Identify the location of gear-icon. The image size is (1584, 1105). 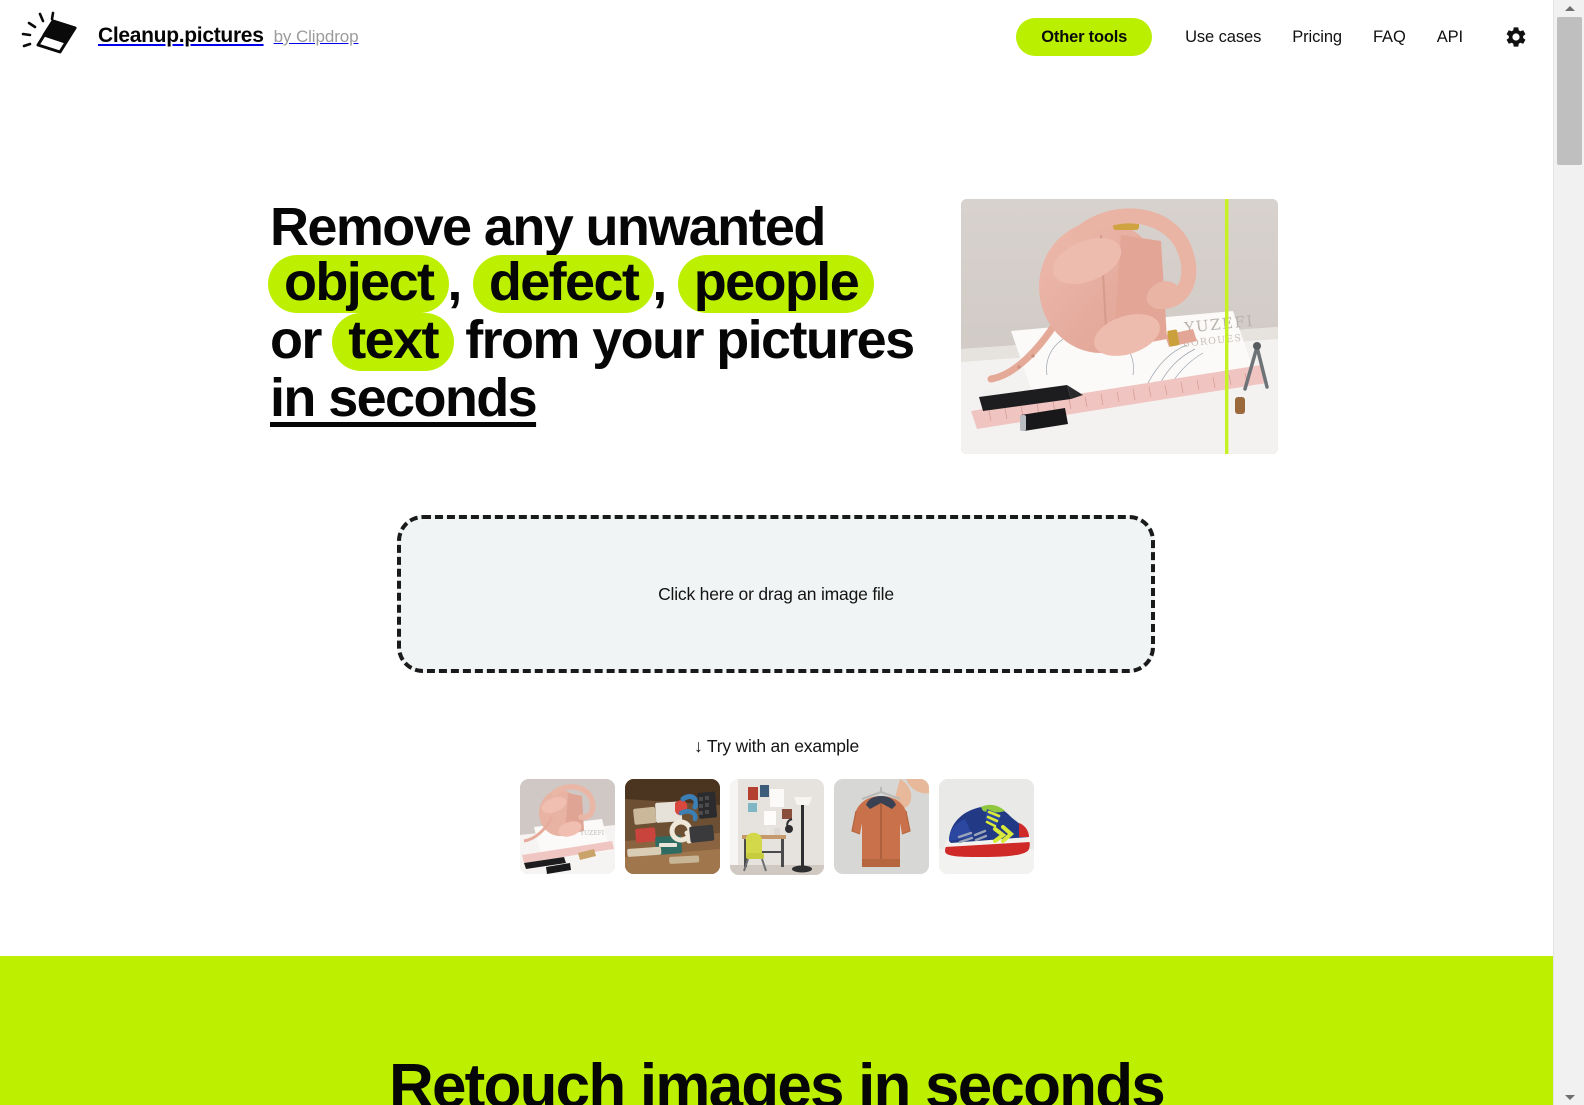
(1516, 37).